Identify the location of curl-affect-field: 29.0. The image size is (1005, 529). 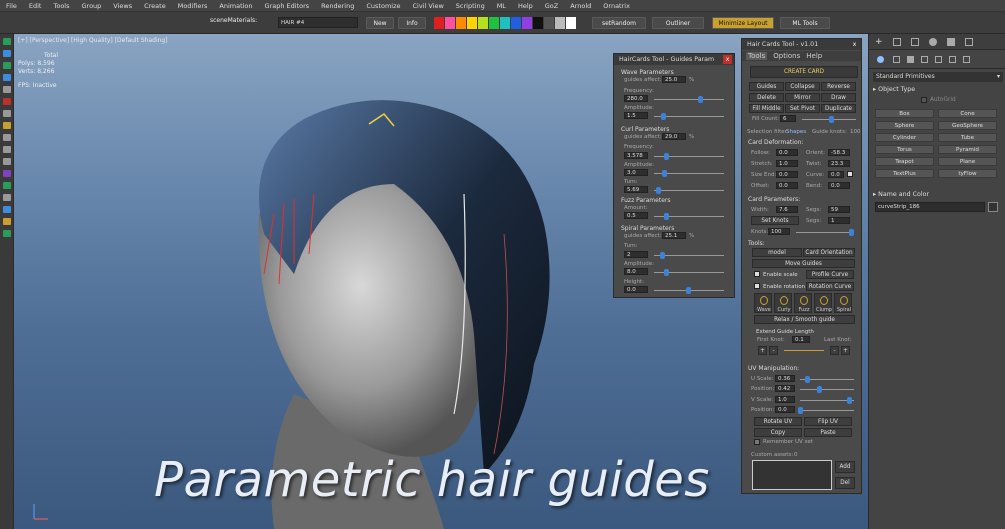
(674, 136).